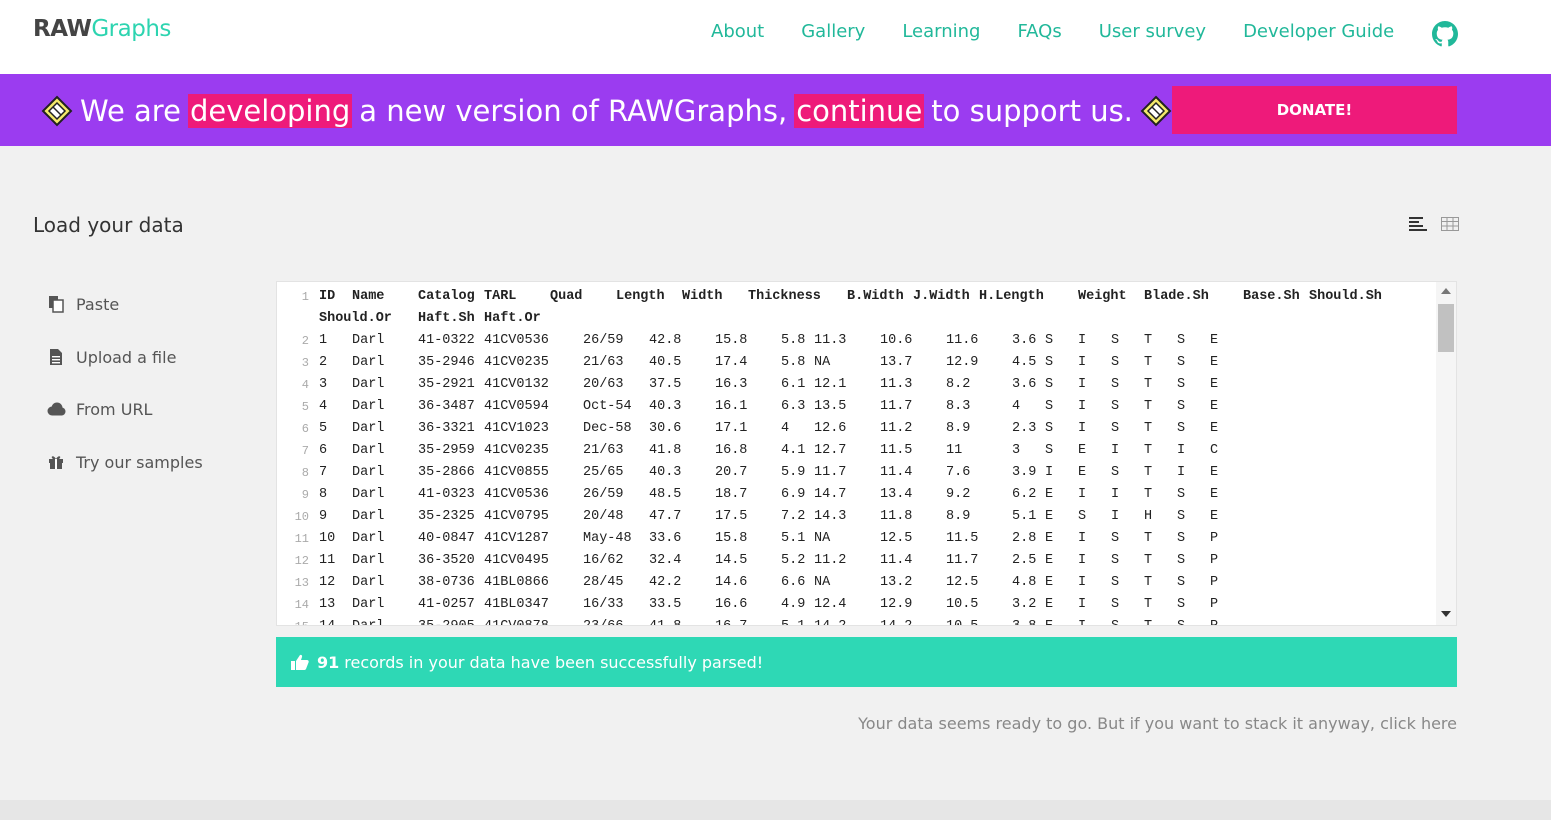  What do you see at coordinates (1318, 31) in the screenshot?
I see `nav-developer-guide: Developer Guide` at bounding box center [1318, 31].